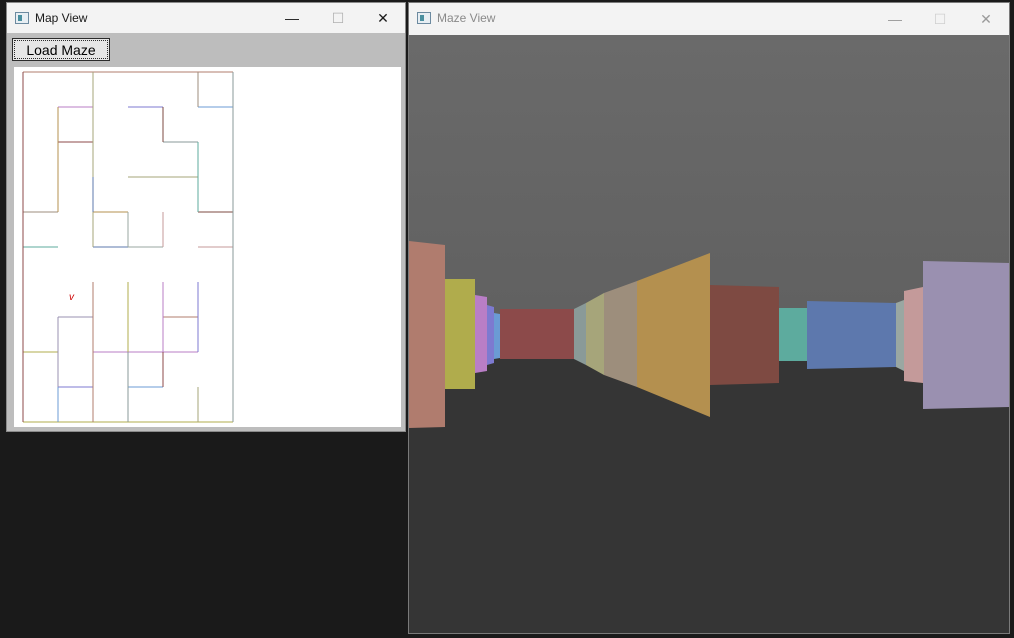 This screenshot has height=638, width=1014. What do you see at coordinates (466, 18) in the screenshot?
I see `window-title: Maze View` at bounding box center [466, 18].